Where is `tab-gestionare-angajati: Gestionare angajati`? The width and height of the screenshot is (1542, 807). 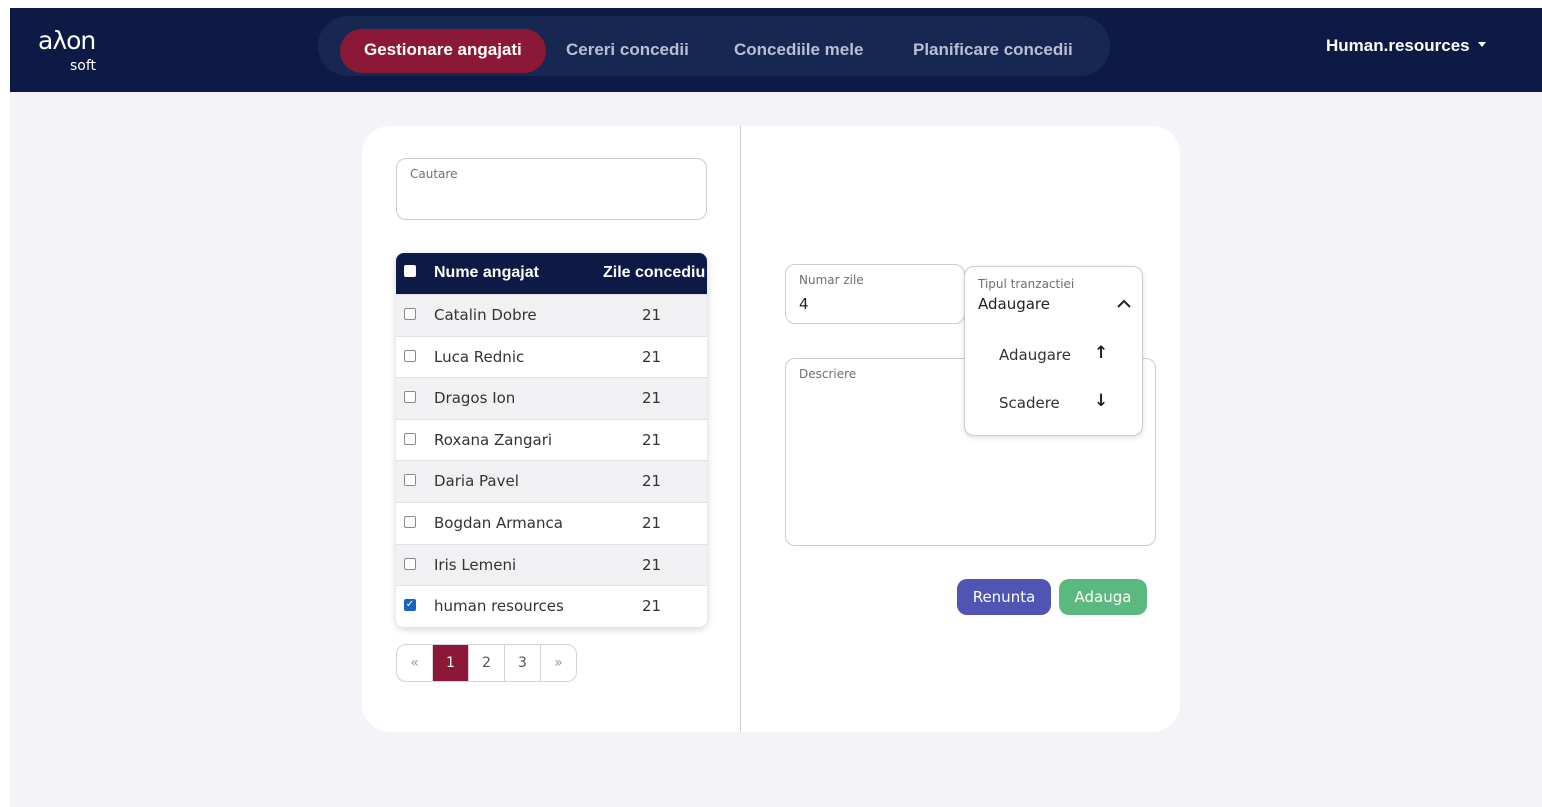
tab-gestionare-angajati: Gestionare angajati is located at coordinates (443, 51).